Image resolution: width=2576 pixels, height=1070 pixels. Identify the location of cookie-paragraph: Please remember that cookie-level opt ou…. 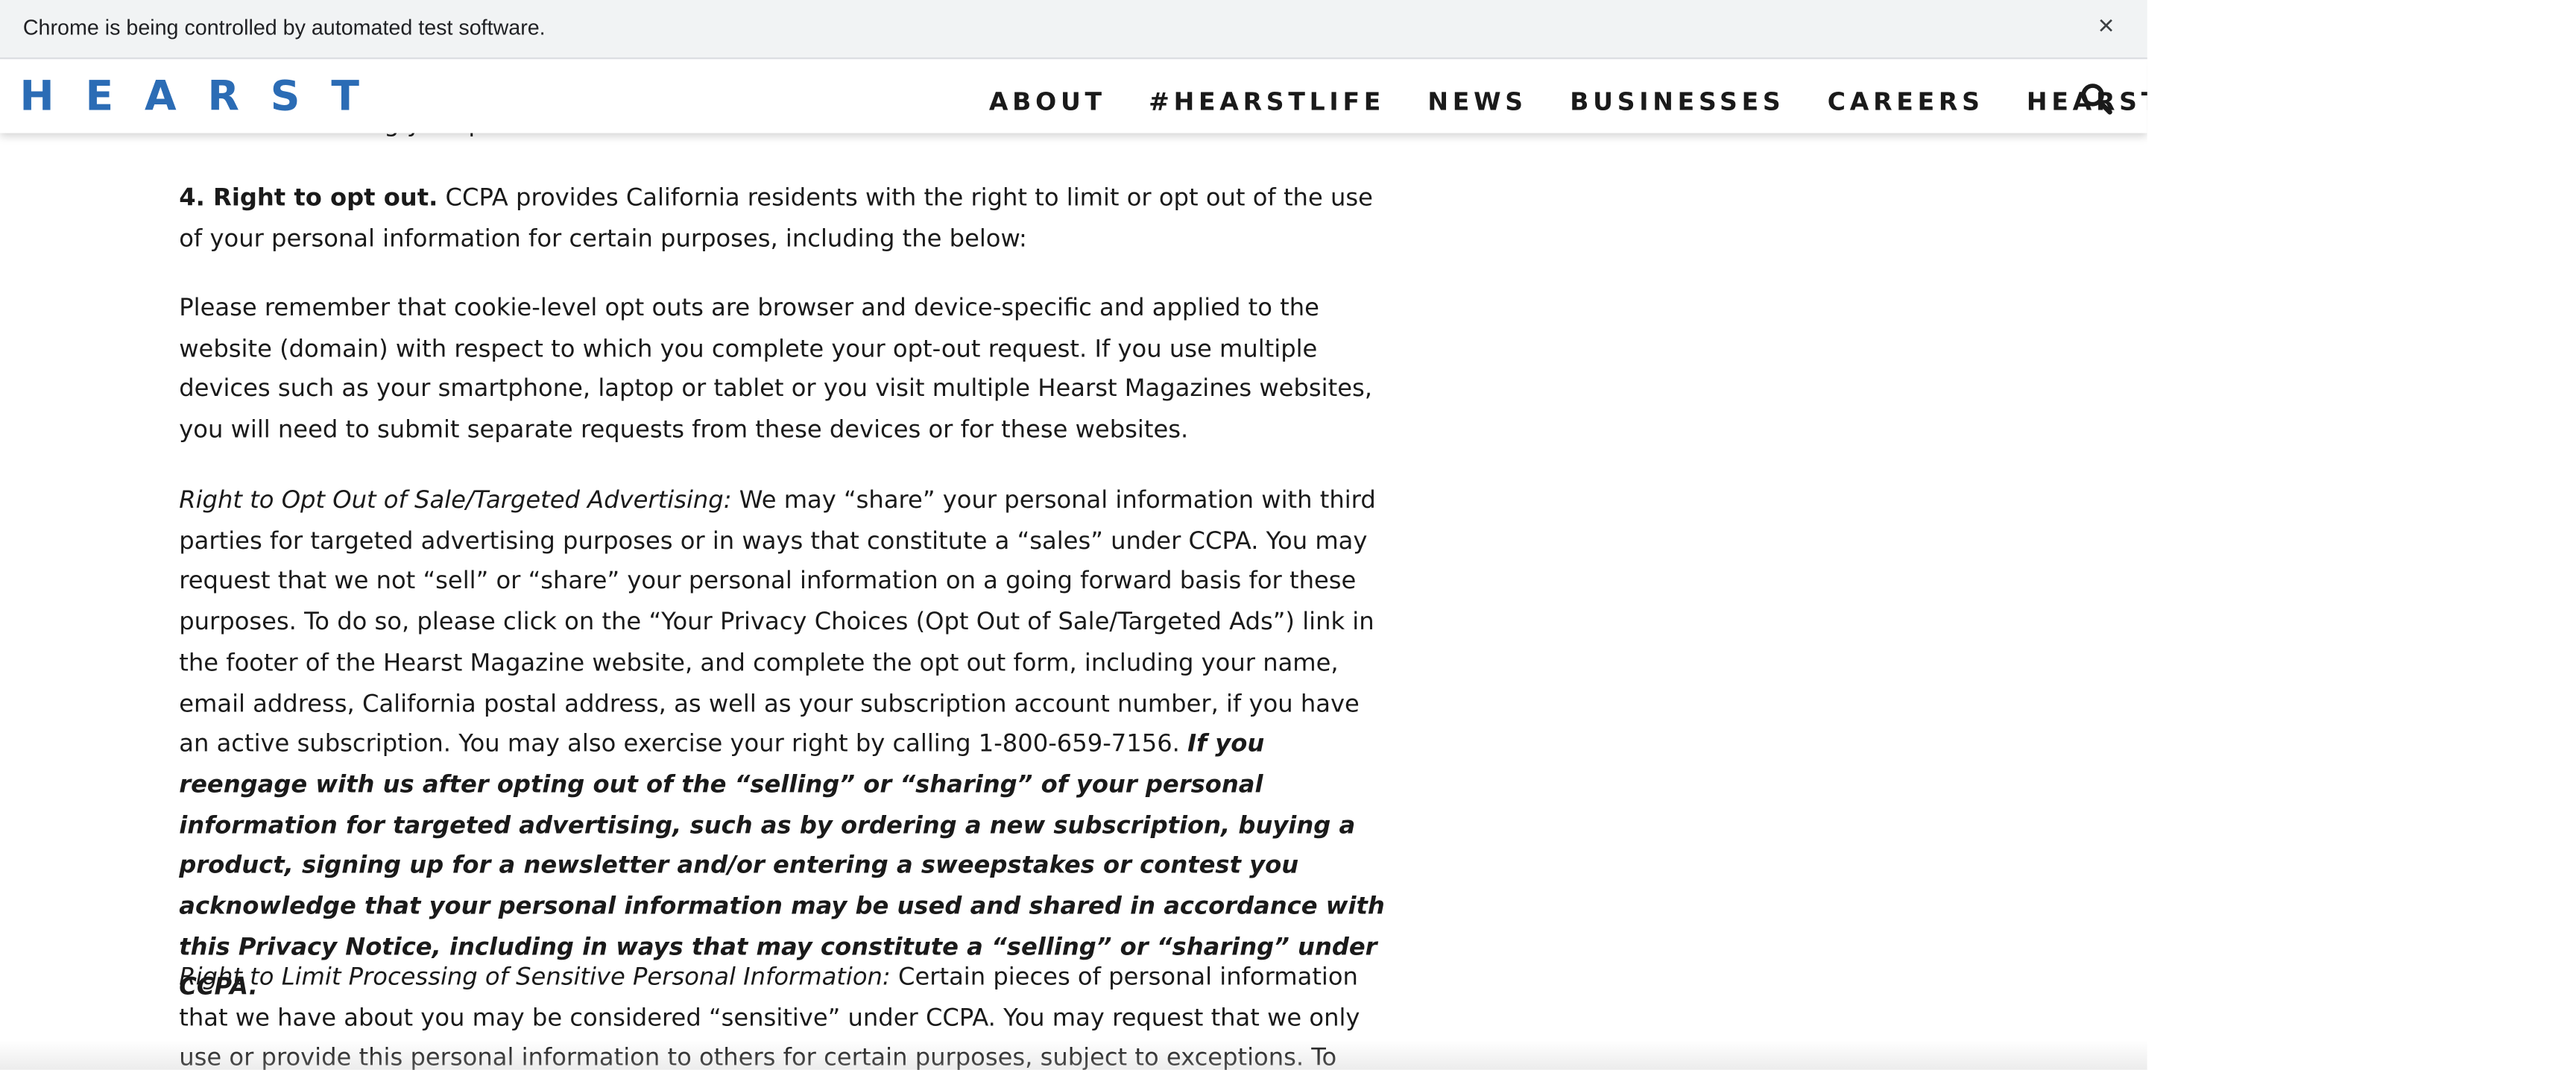
(776, 369).